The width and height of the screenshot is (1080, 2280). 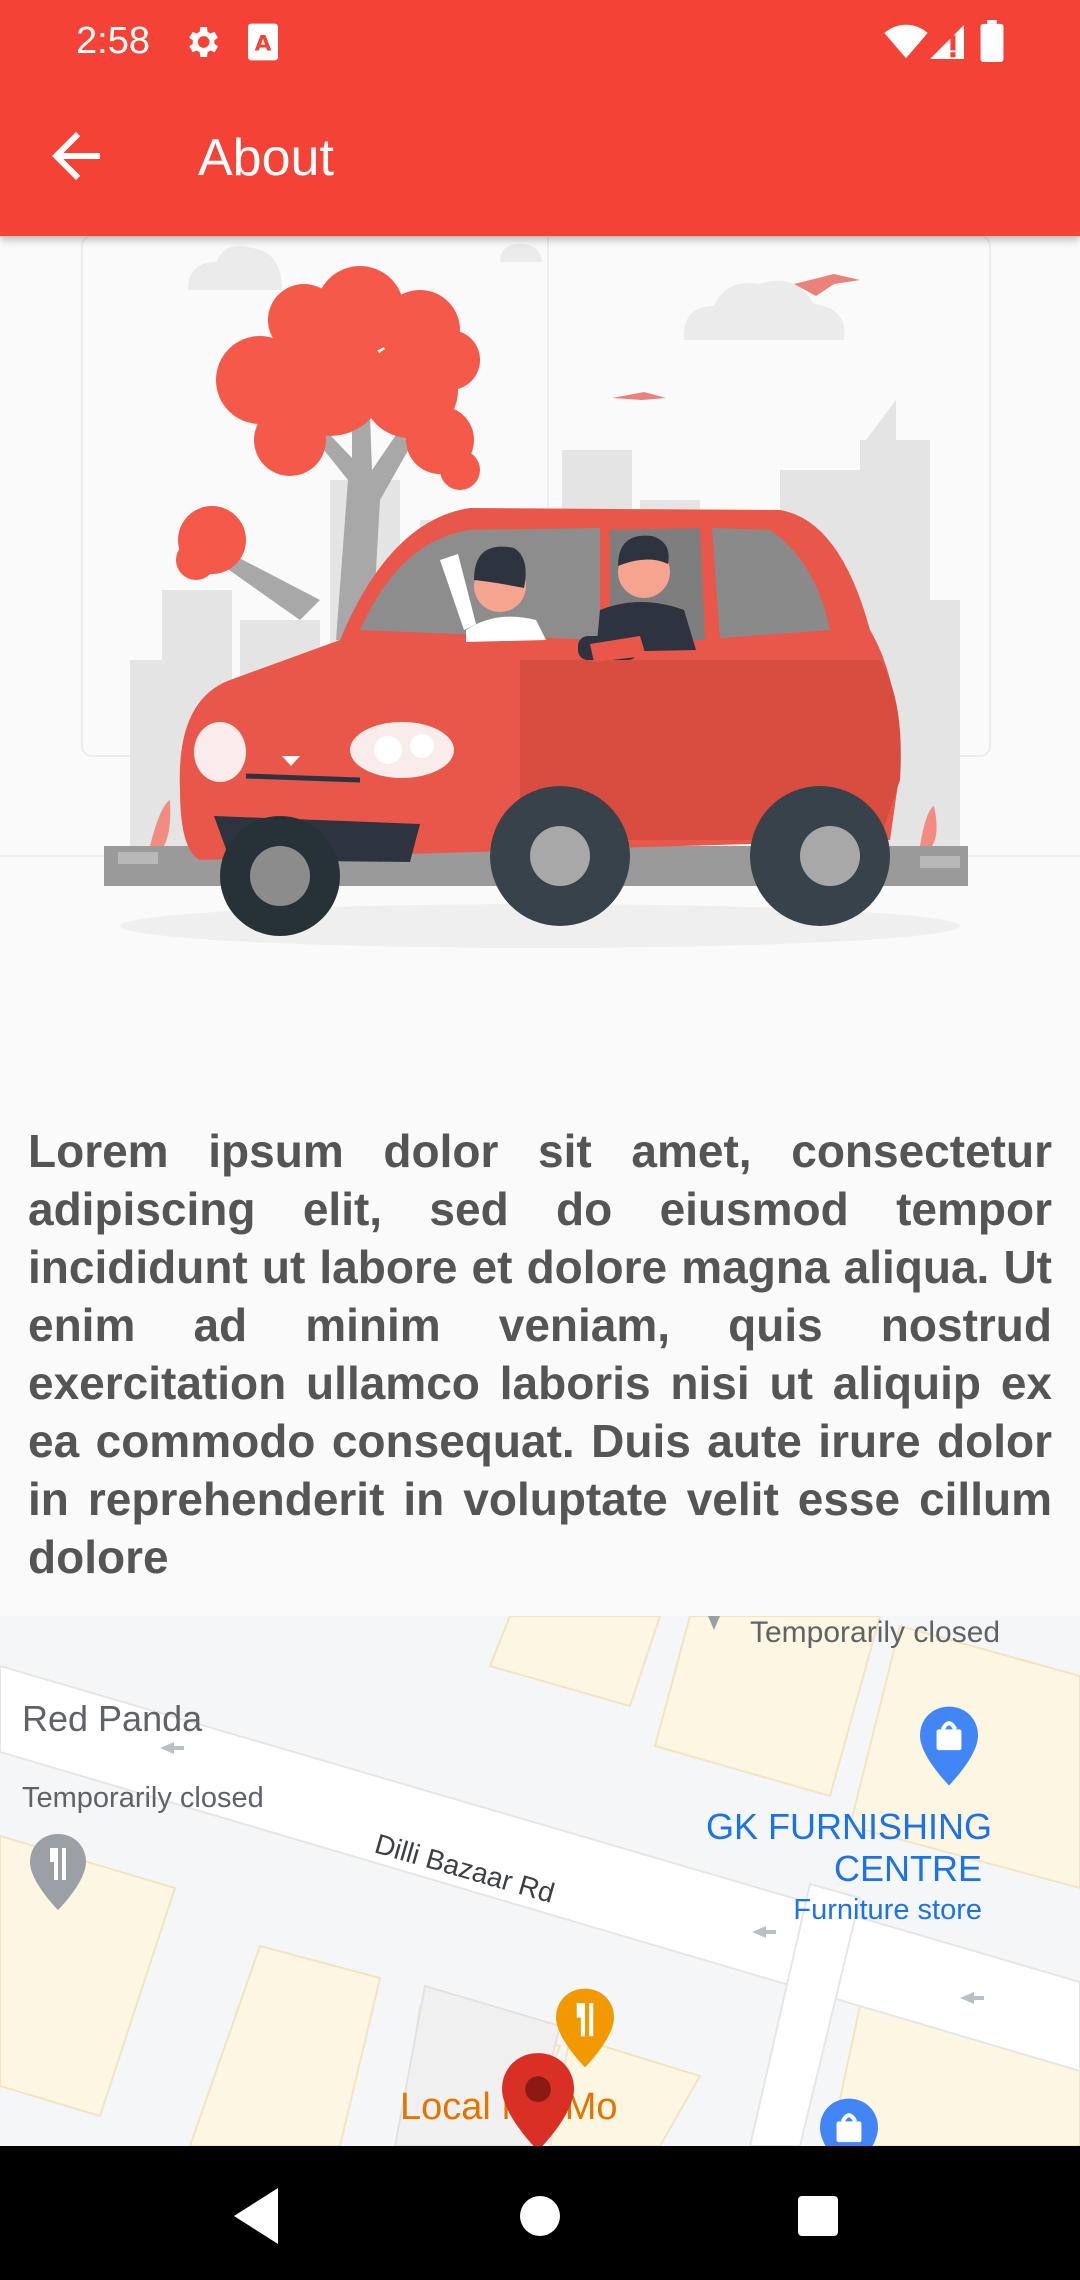 I want to click on map-place-name: GK FURNISHING, so click(x=849, y=1827).